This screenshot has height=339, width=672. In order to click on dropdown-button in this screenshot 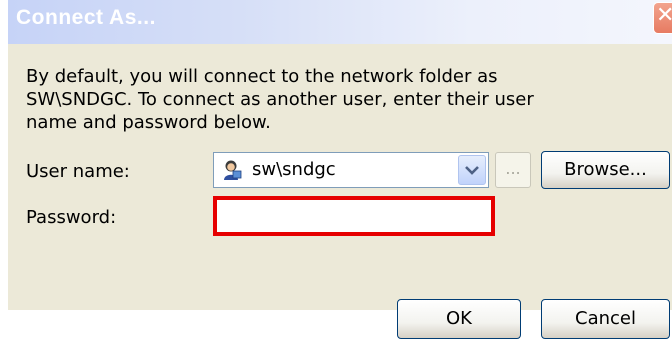, I will do `click(472, 170)`.